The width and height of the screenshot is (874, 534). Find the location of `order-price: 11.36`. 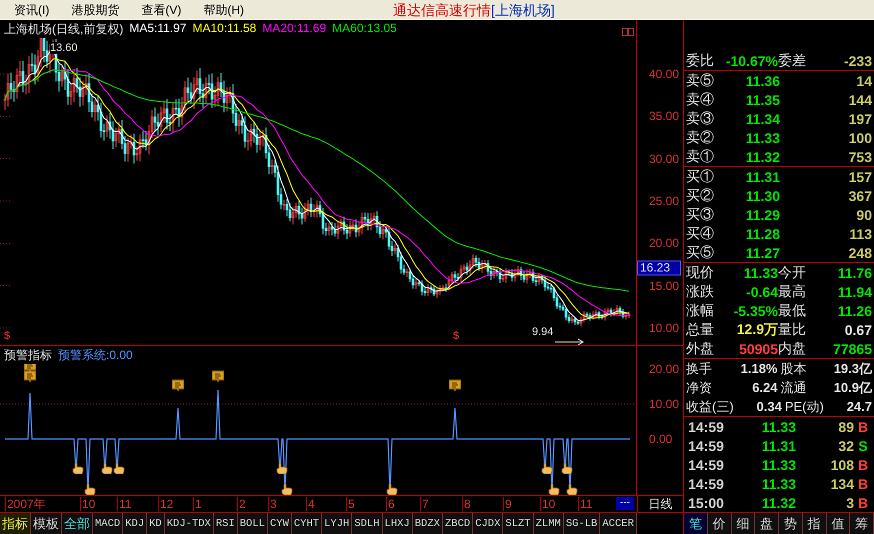

order-price: 11.36 is located at coordinates (762, 80).